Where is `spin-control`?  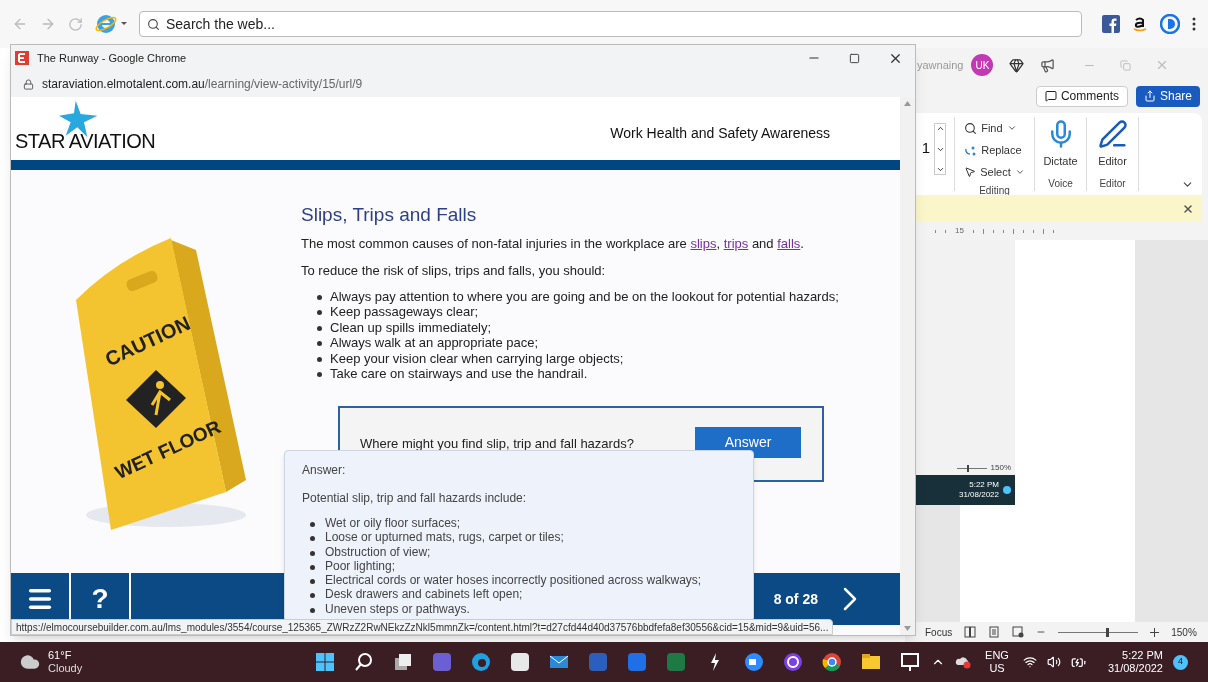
spin-control is located at coordinates (940, 149).